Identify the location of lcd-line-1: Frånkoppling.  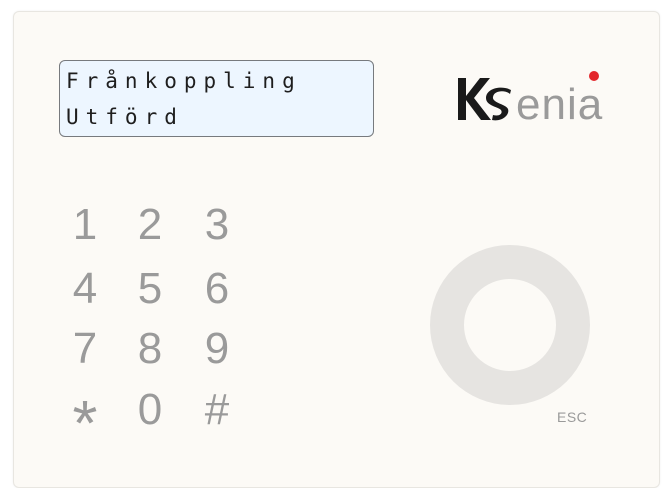
(184, 81).